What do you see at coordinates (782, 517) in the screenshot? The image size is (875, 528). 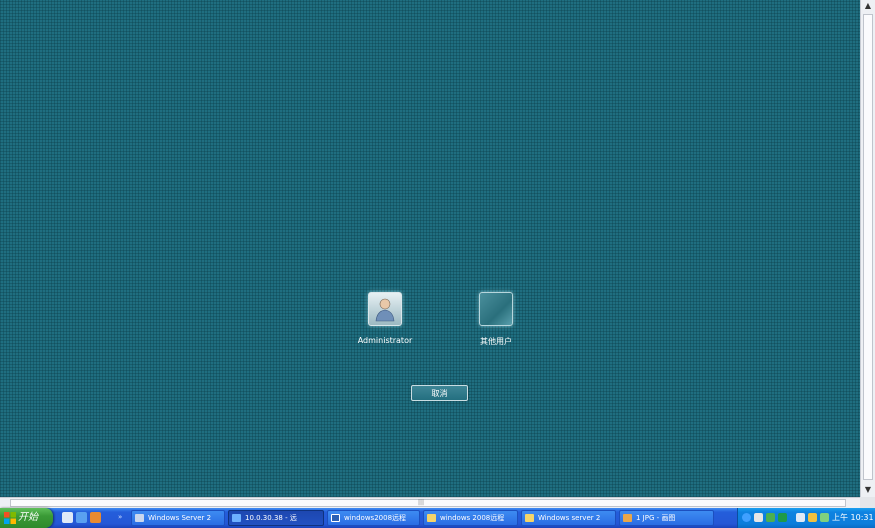 I see `tray-app-icon` at bounding box center [782, 517].